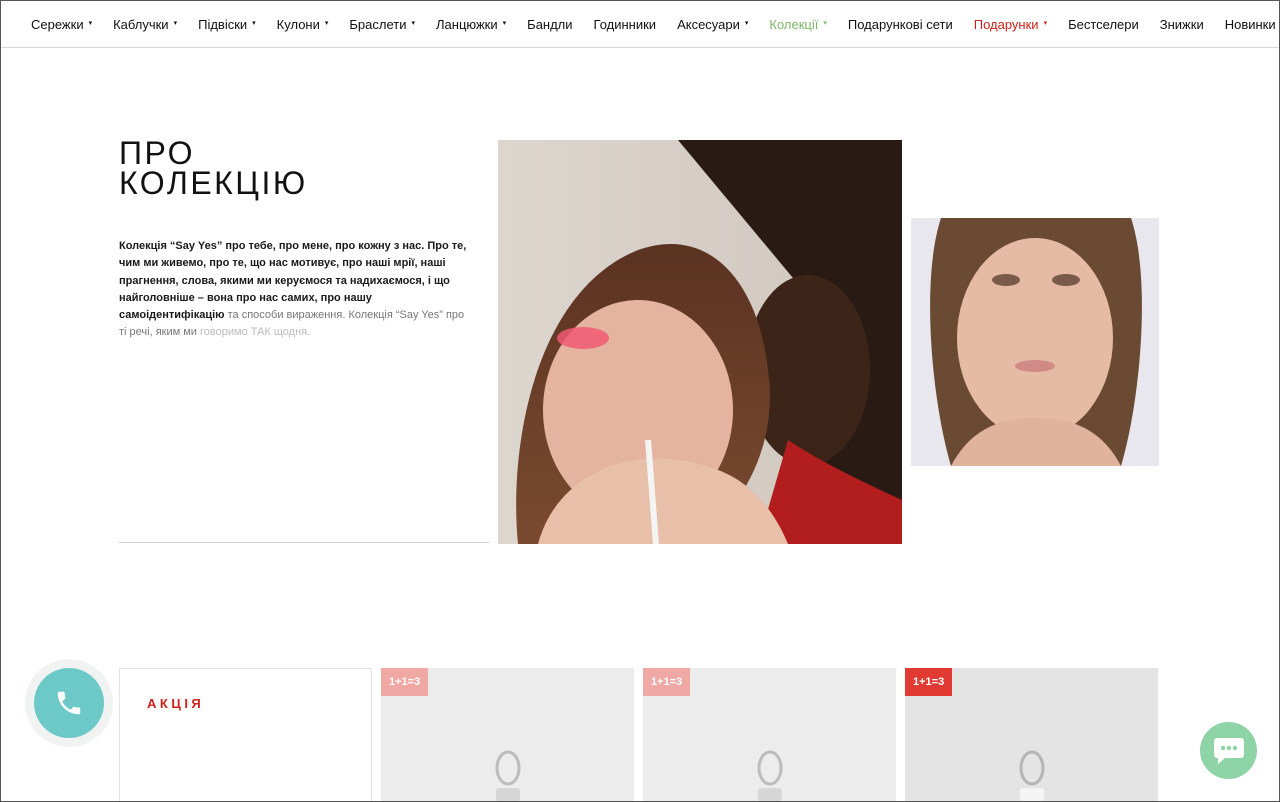 The width and height of the screenshot is (1280, 802). I want to click on nav-item-1: Каблучки ▾, so click(145, 24).